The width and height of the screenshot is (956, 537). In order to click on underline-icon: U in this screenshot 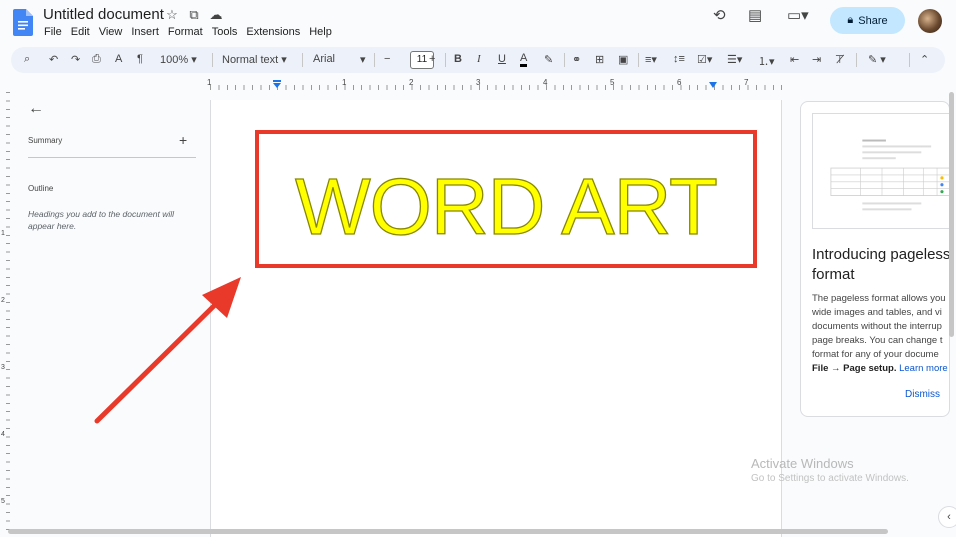, I will do `click(502, 59)`.